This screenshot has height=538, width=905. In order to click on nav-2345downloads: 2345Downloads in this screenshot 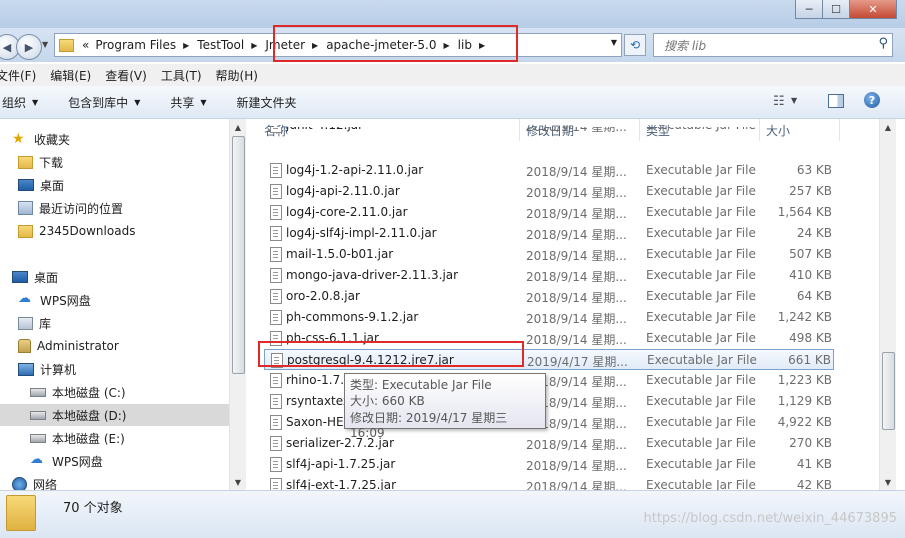, I will do `click(114, 231)`.